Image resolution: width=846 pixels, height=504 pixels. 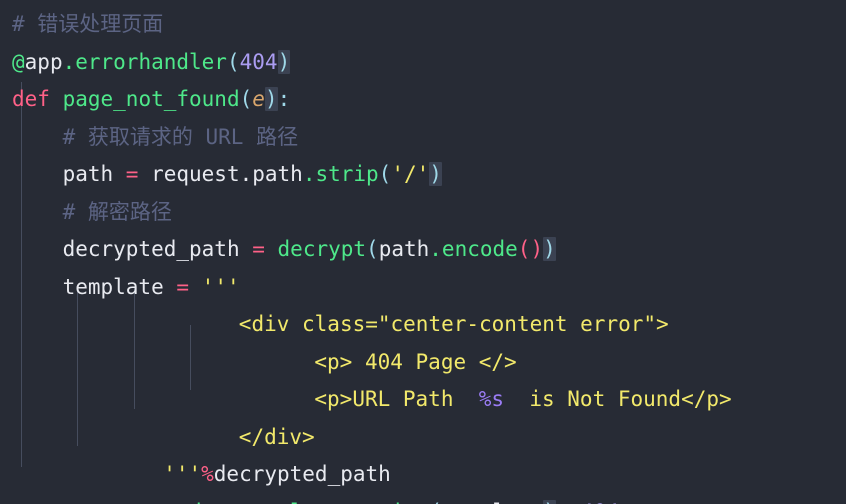 I want to click on keyword-def-token: def, so click(x=31, y=99).